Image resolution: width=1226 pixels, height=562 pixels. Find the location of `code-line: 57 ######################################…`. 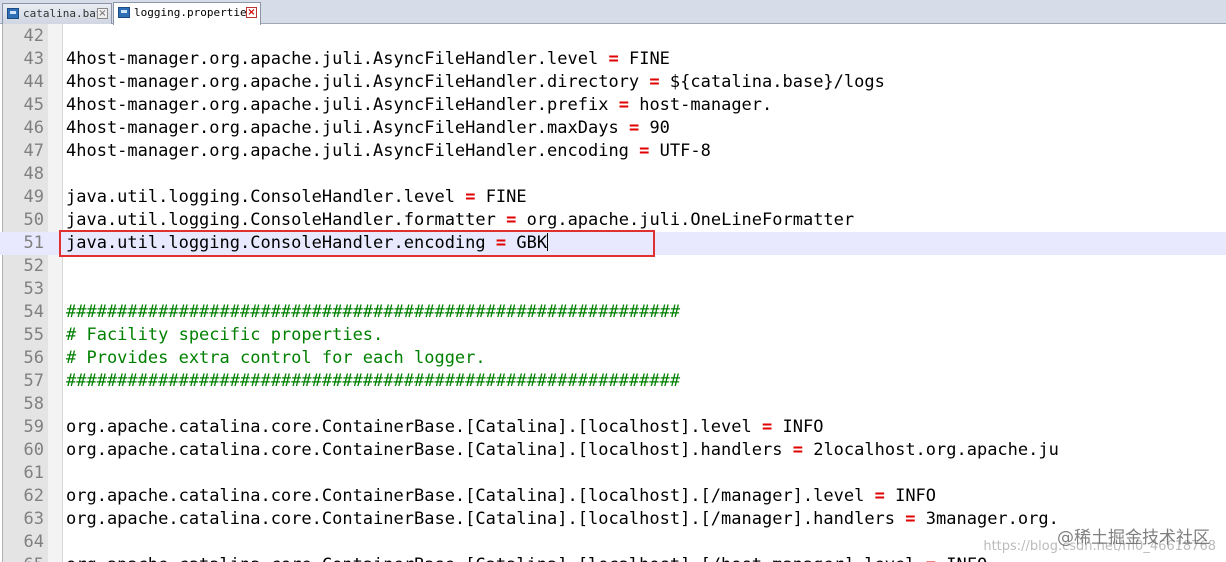

code-line: 57 ######################################… is located at coordinates (613, 381).